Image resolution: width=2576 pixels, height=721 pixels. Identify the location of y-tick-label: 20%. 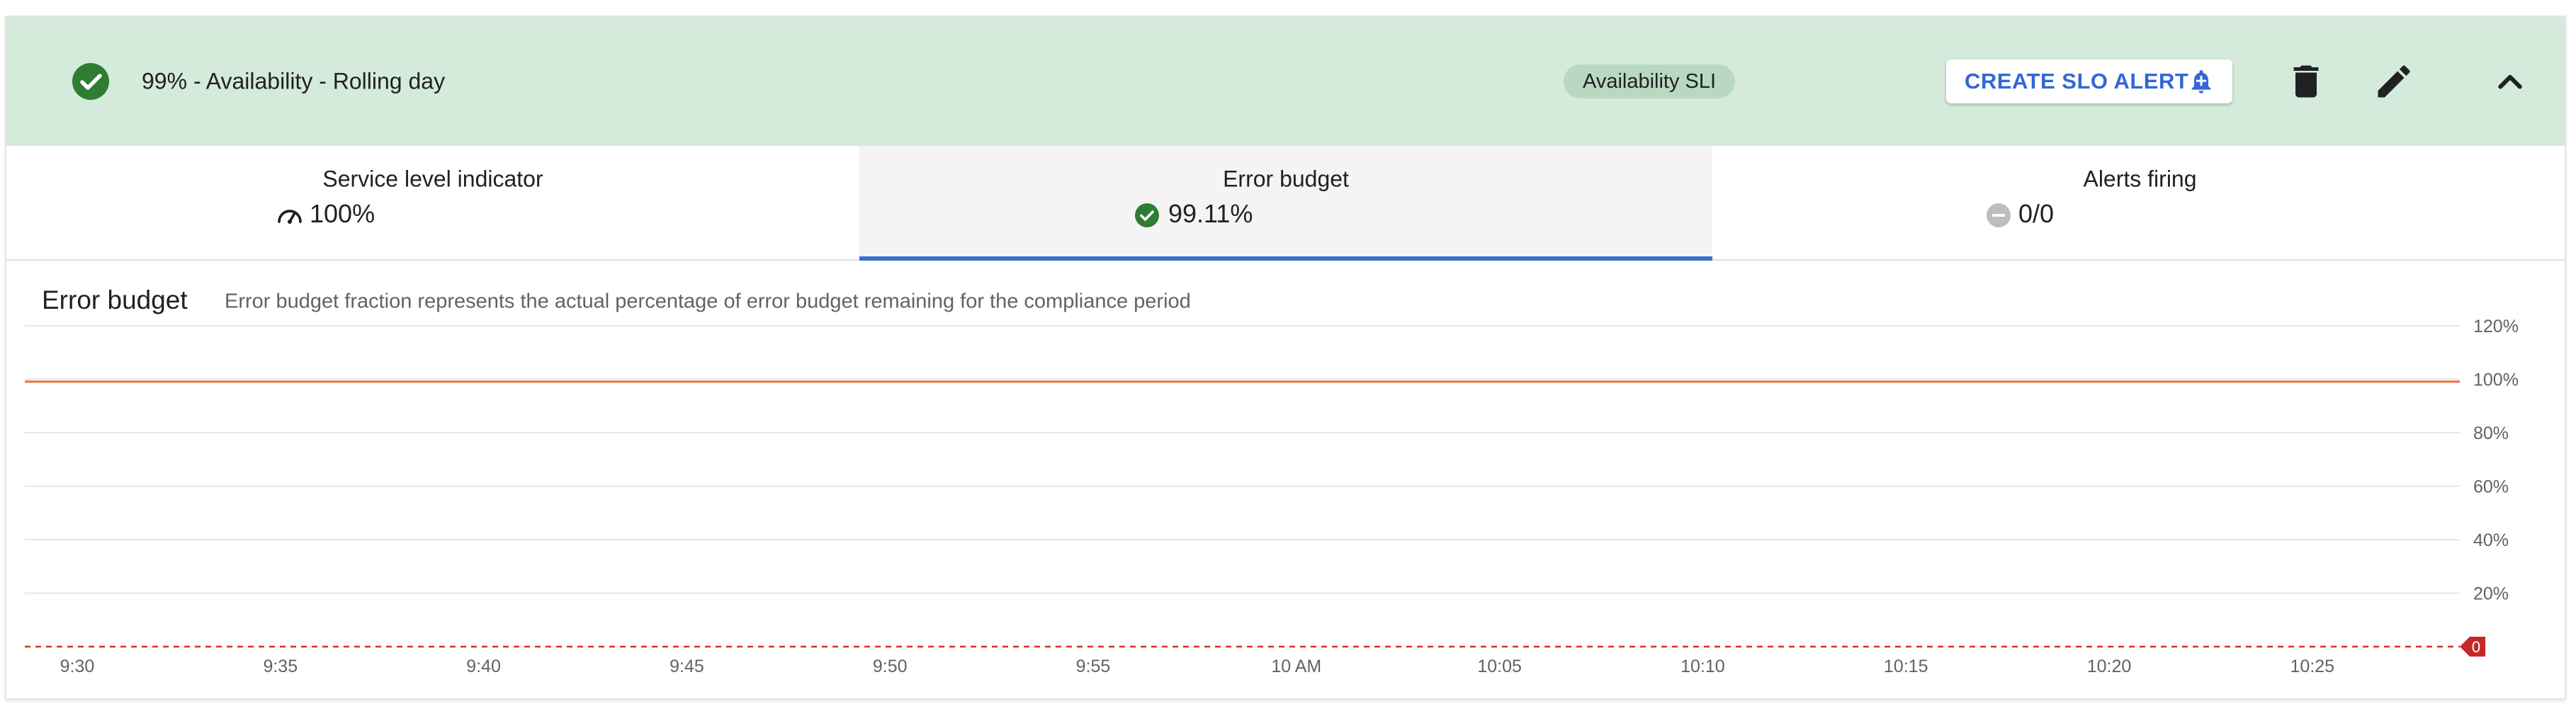
(2491, 594).